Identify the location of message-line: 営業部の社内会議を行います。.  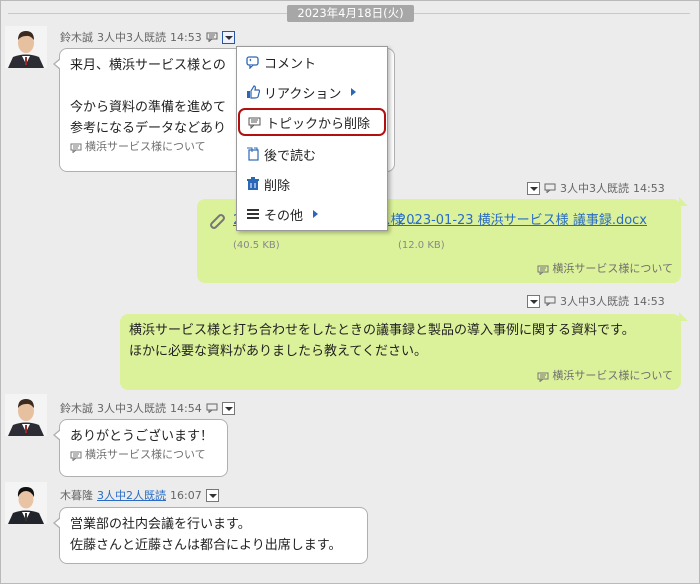
(160, 524).